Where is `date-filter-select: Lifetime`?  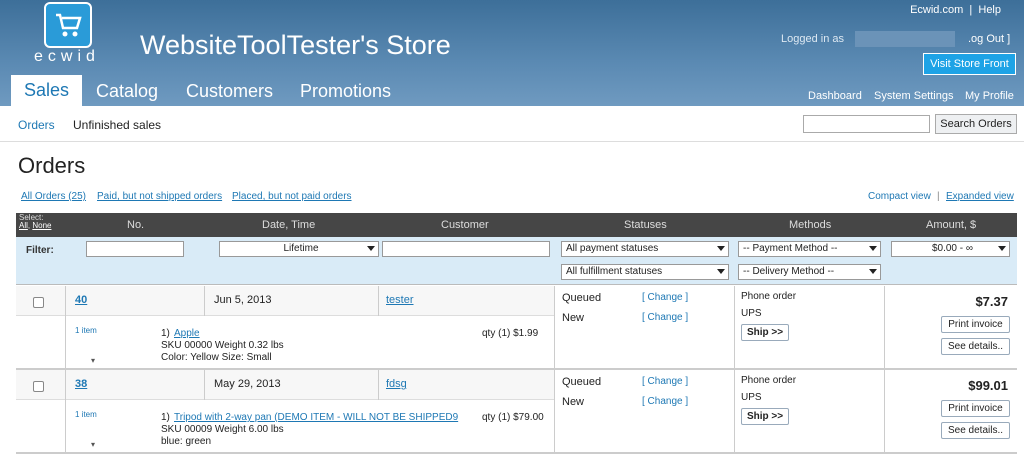 date-filter-select: Lifetime is located at coordinates (299, 249).